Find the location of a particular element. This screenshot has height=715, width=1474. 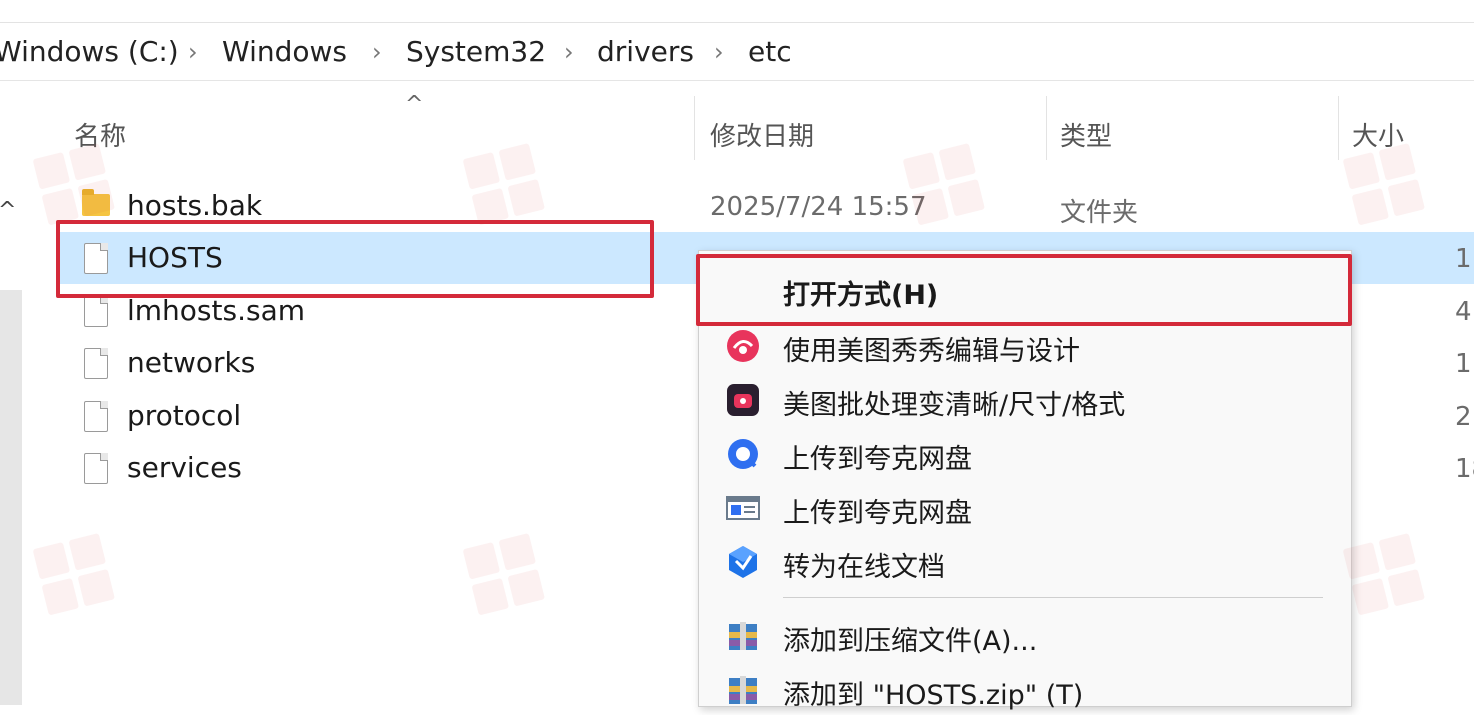

quark-upload-window-icon is located at coordinates (743, 508).